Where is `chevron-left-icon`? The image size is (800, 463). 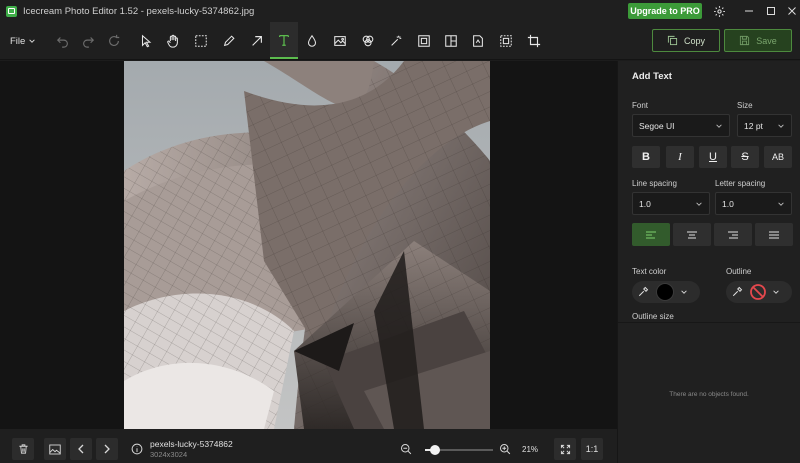 chevron-left-icon is located at coordinates (81, 449).